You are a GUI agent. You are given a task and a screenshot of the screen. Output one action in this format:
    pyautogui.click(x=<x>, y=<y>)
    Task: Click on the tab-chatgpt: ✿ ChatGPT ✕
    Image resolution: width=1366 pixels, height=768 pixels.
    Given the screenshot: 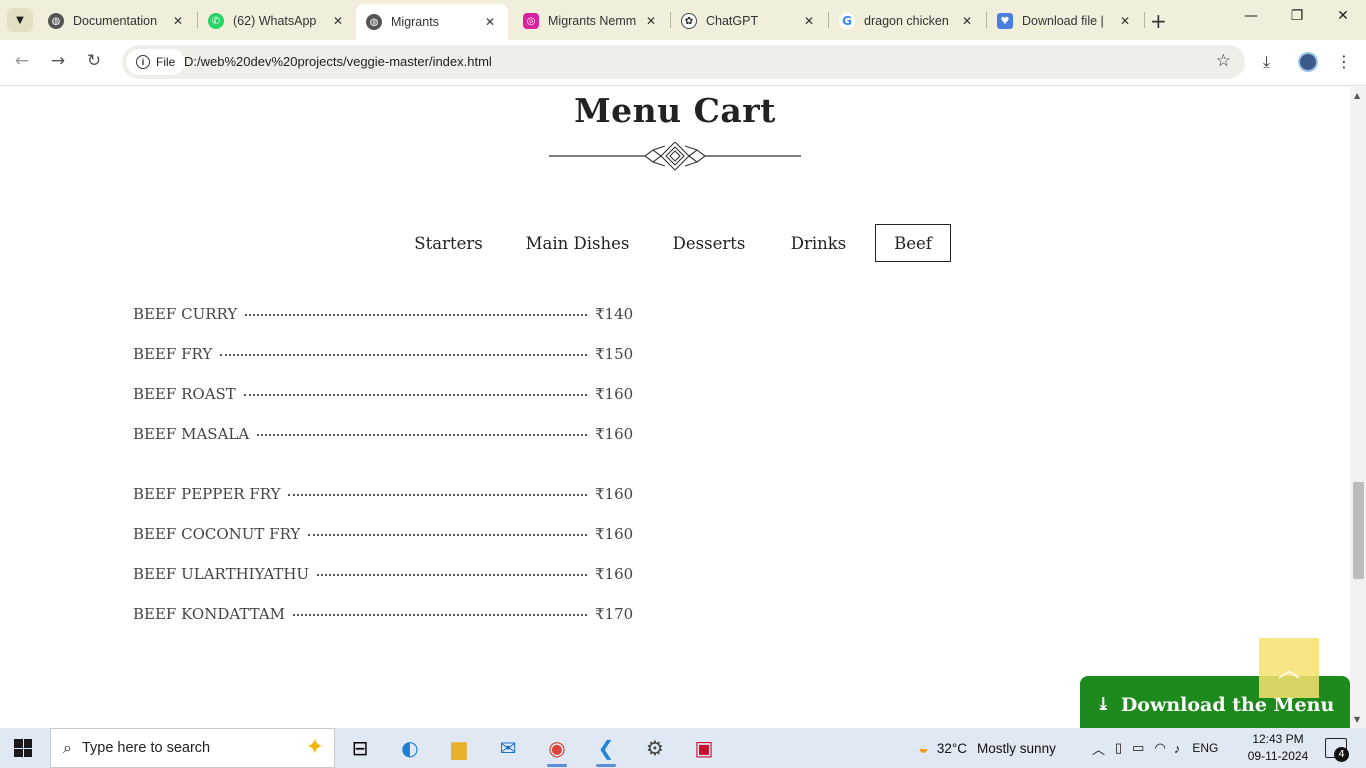 What is the action you would take?
    pyautogui.click(x=749, y=21)
    